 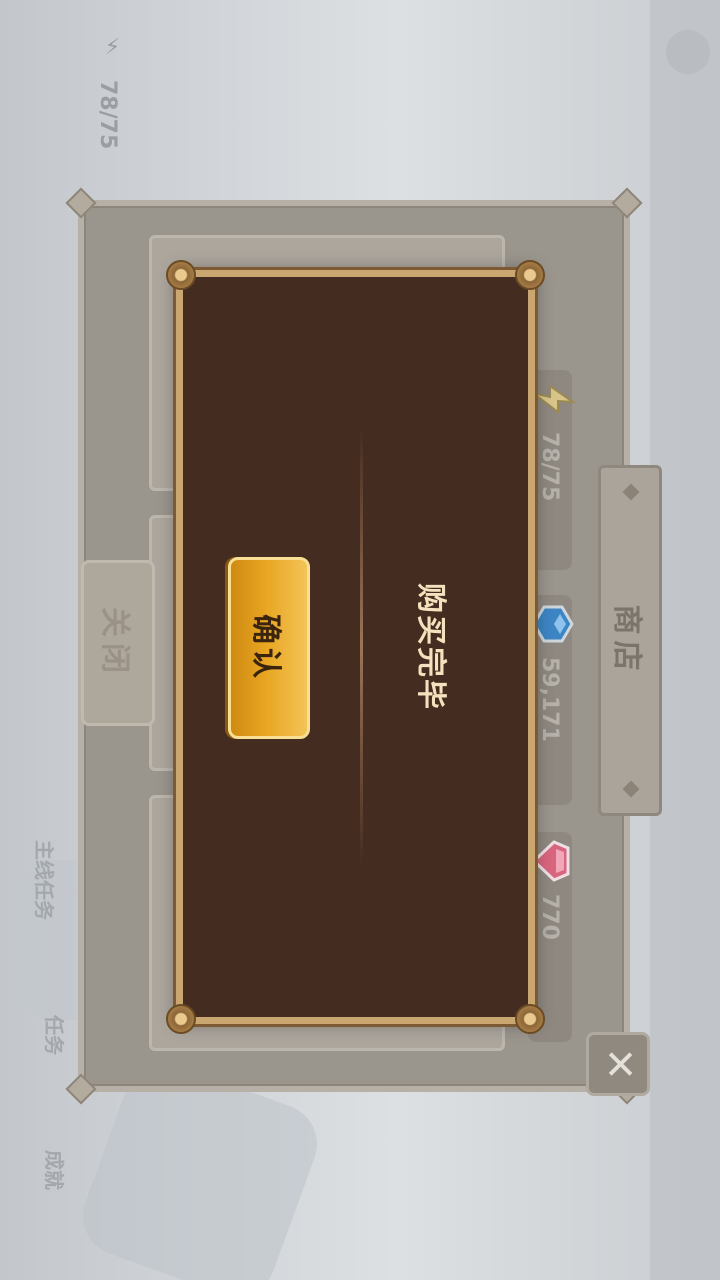 I want to click on resource-value: 78/75, so click(x=550, y=467).